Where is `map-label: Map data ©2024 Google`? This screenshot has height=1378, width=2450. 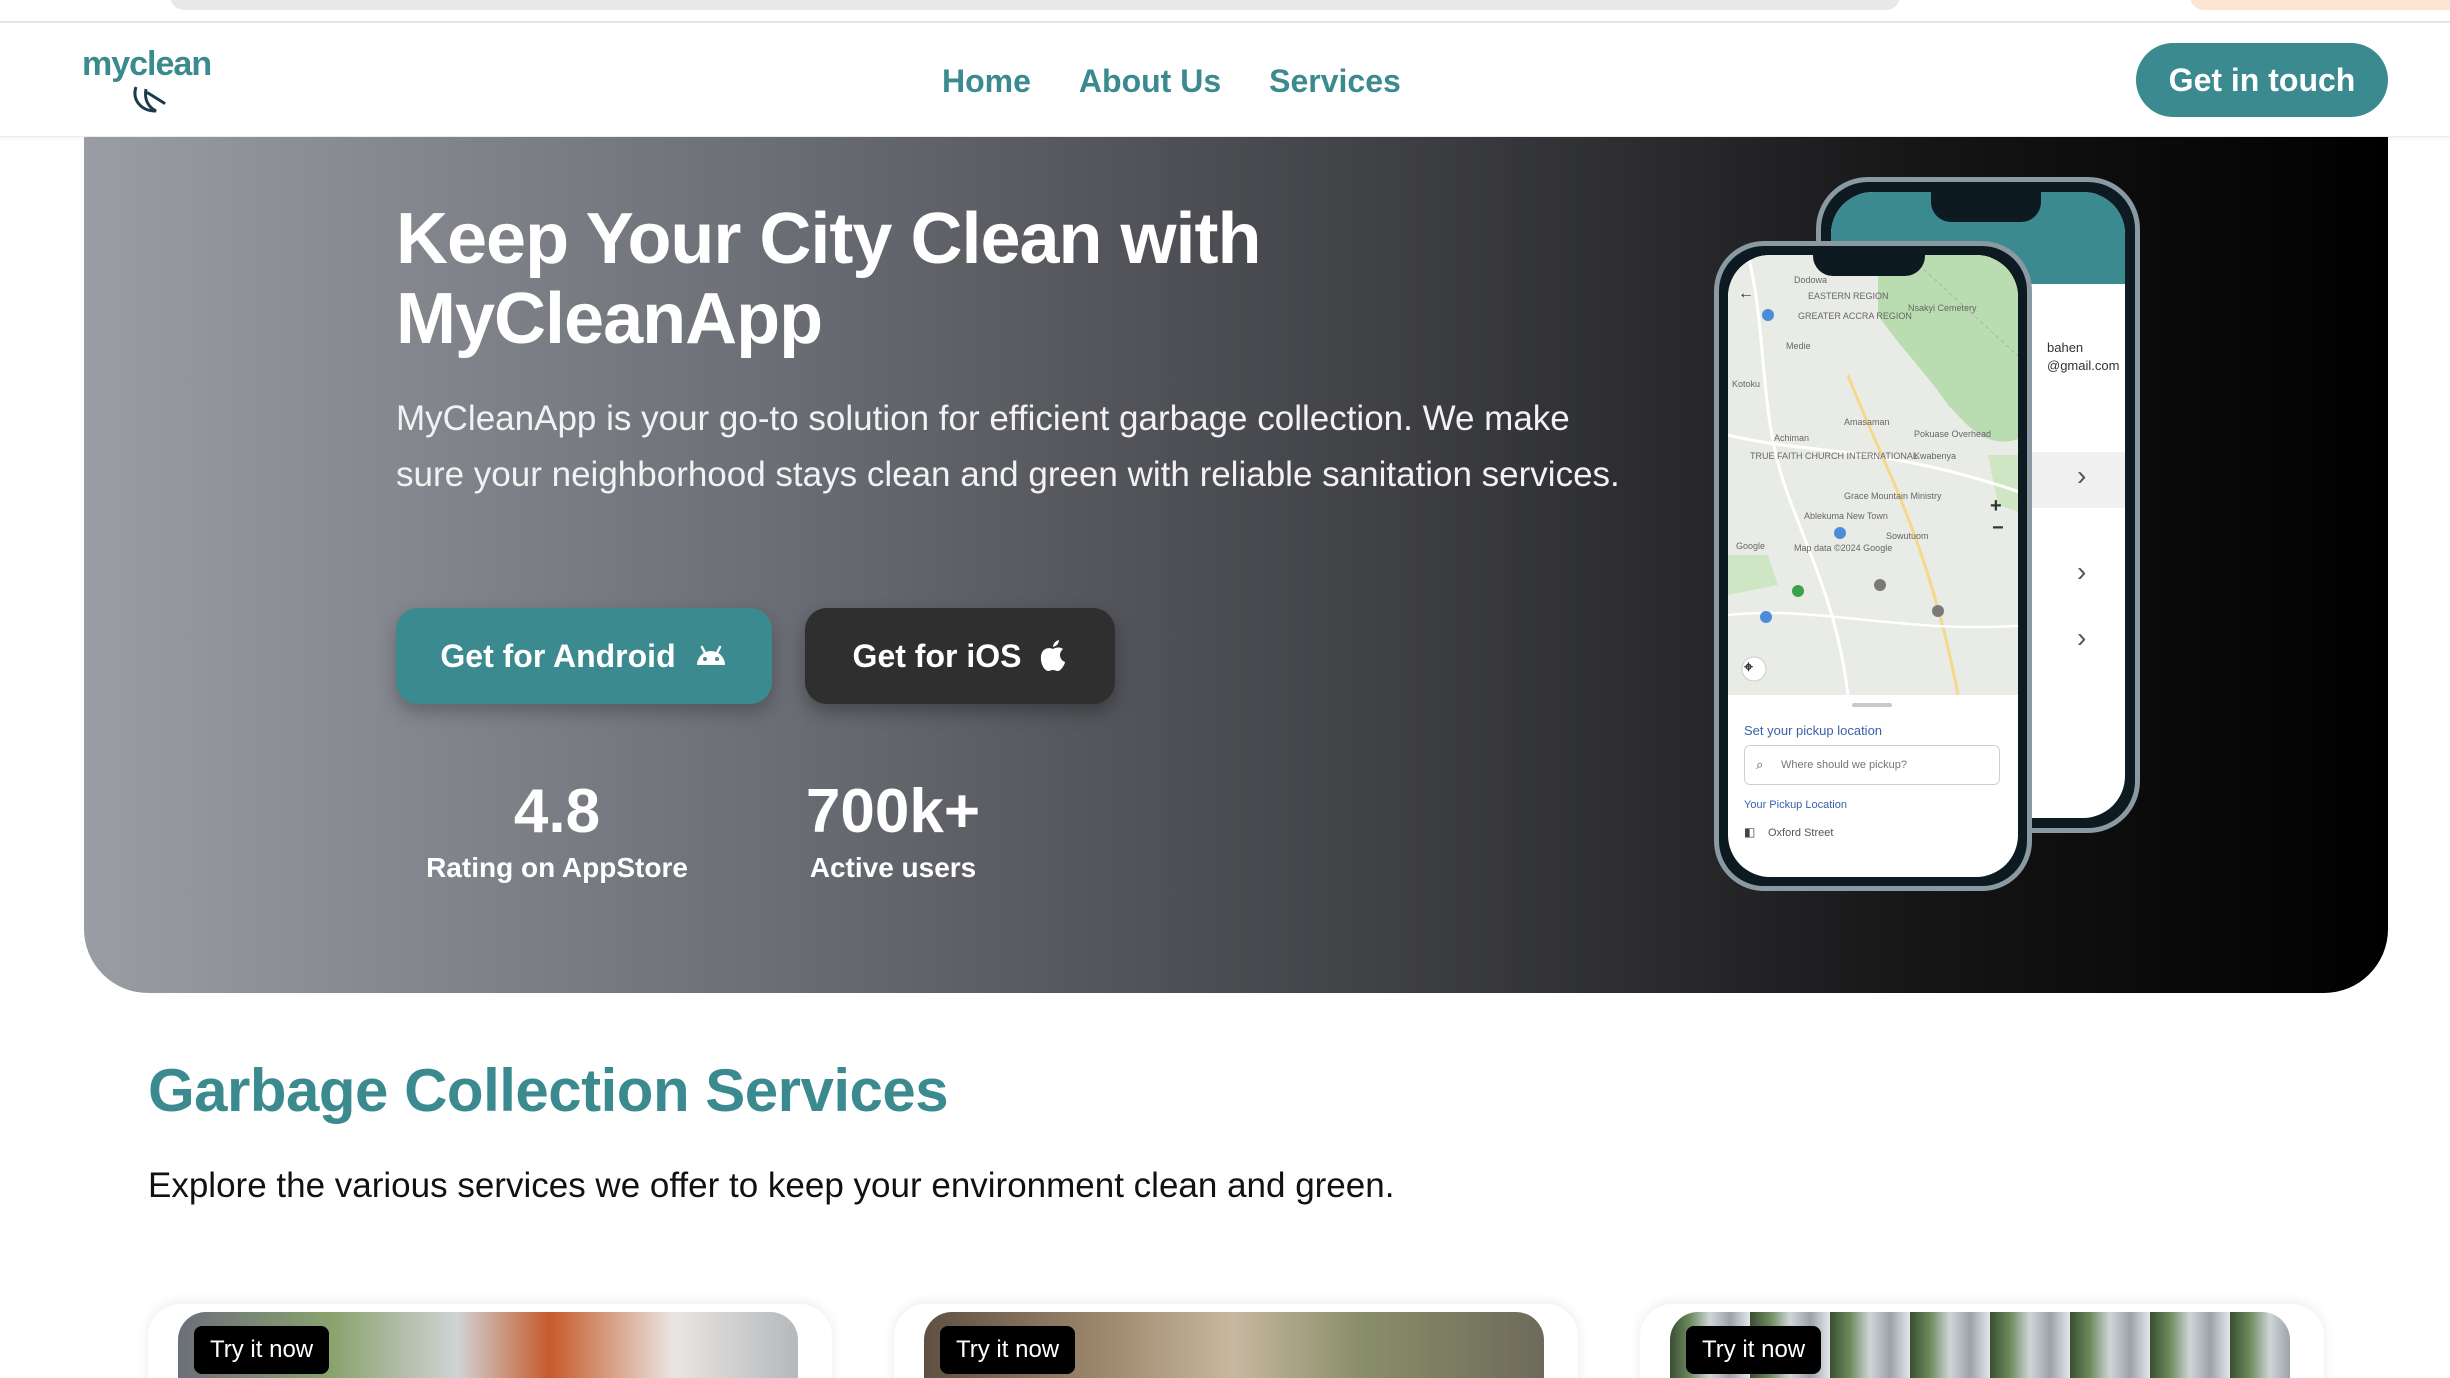 map-label: Map data ©2024 Google is located at coordinates (1843, 548).